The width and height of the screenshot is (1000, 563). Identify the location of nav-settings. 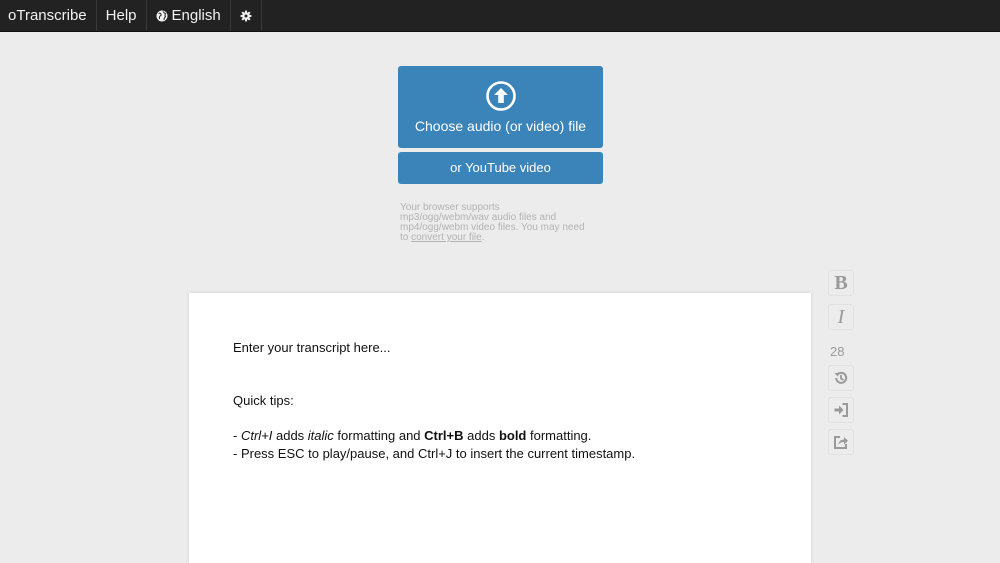
(246, 15).